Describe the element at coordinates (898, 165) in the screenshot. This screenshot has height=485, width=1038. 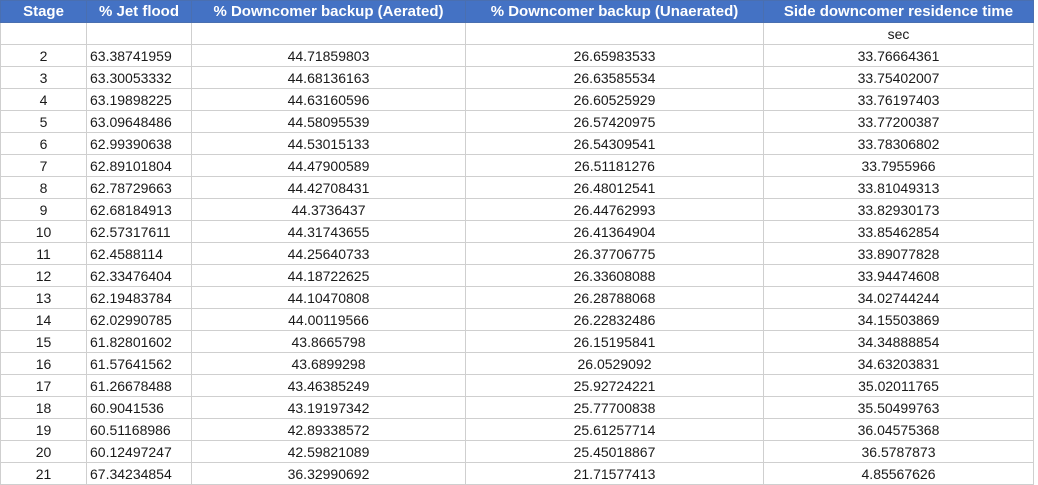
I see `residence-time-cell: 33.7955966` at that location.